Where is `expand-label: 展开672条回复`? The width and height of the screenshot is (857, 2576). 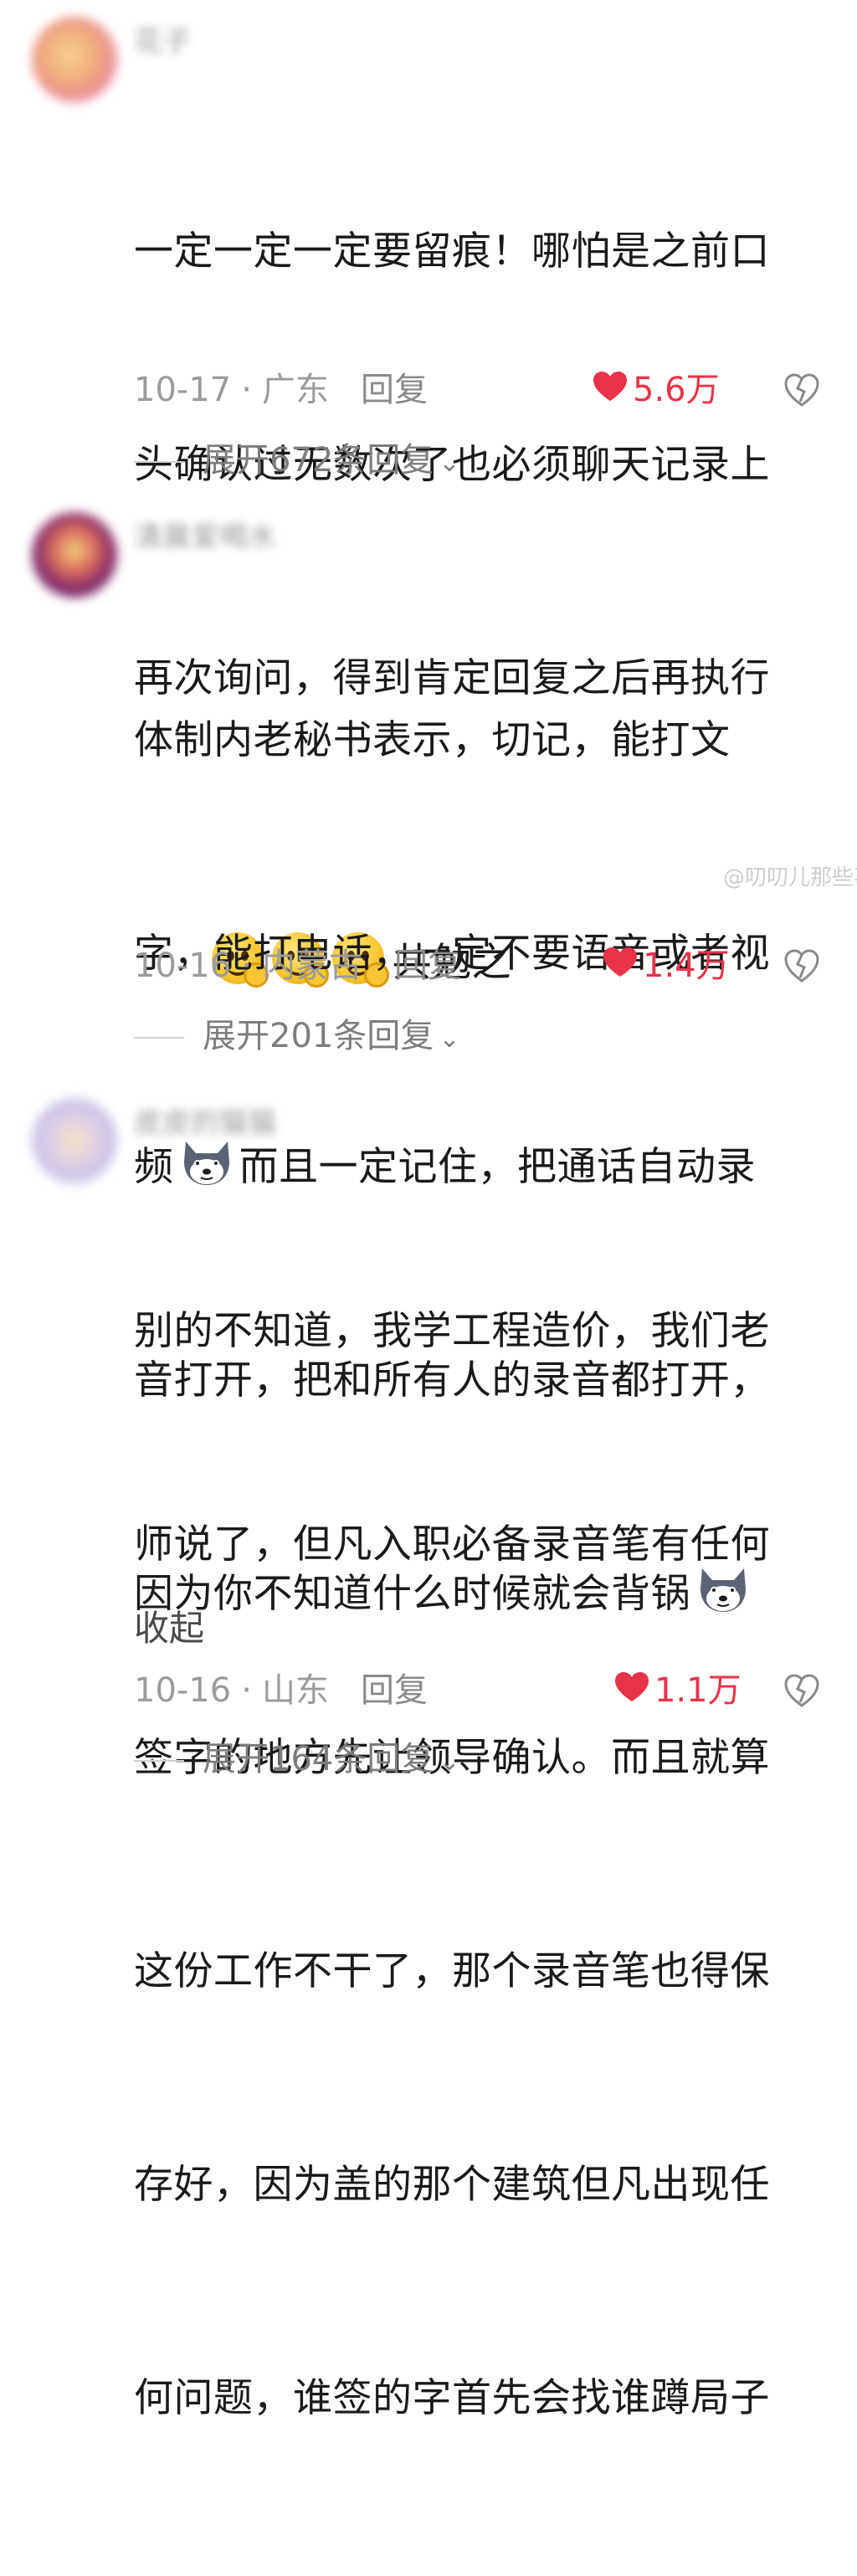 expand-label: 展开672条回复 is located at coordinates (318, 460).